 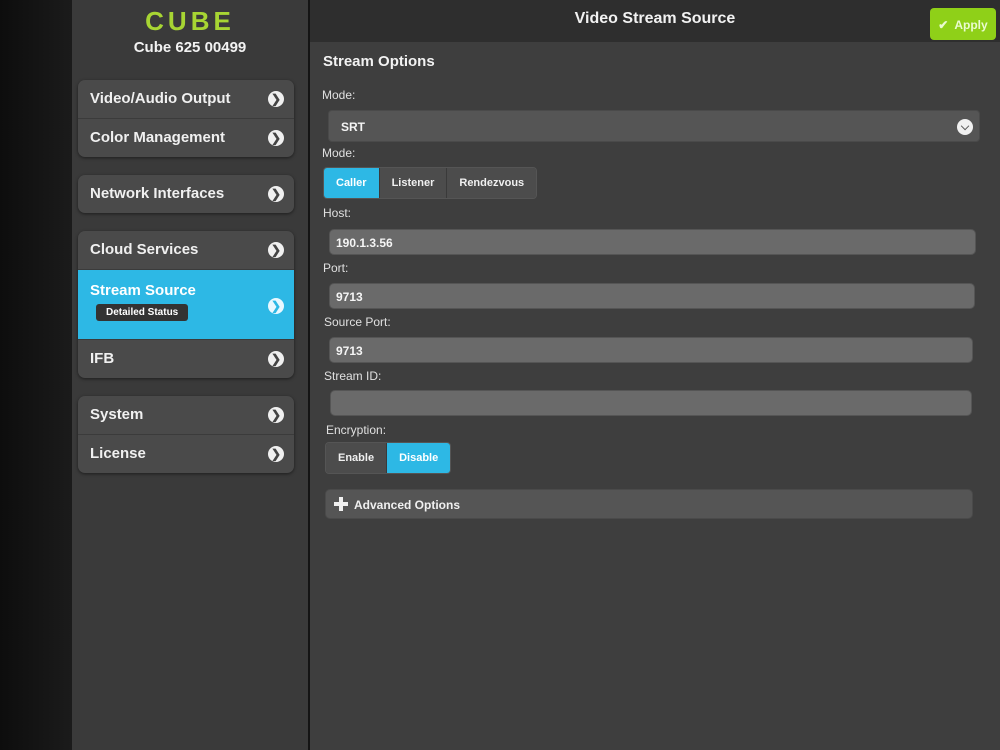 I want to click on stream-id-field, so click(x=651, y=403).